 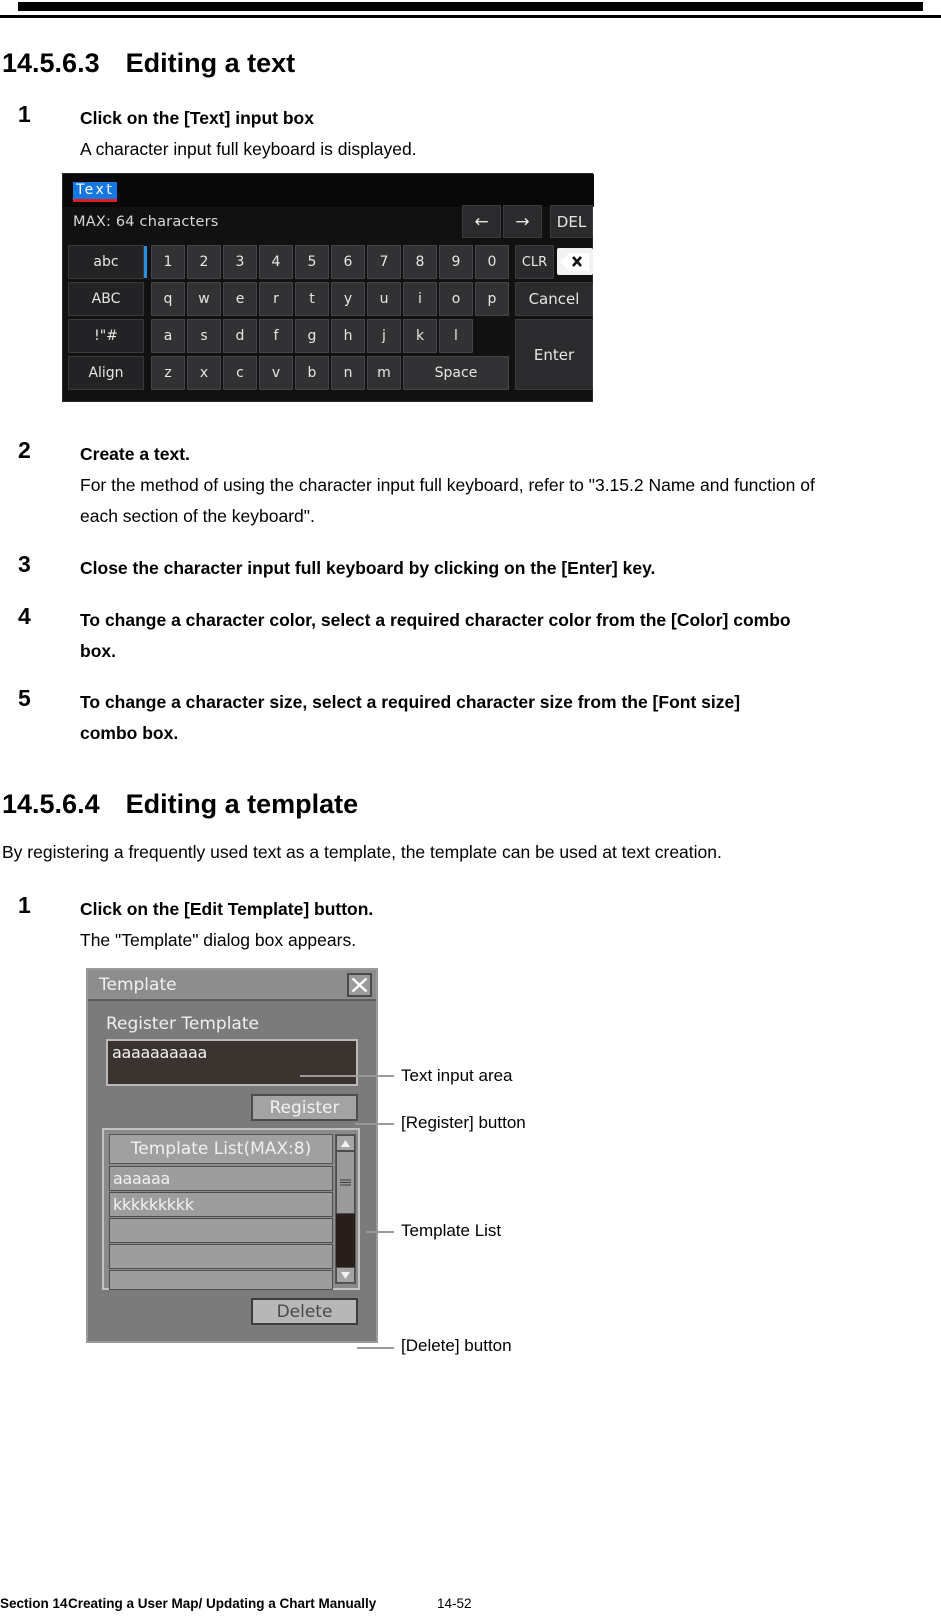 I want to click on keyboard-title-bar: Text, so click(x=328, y=190).